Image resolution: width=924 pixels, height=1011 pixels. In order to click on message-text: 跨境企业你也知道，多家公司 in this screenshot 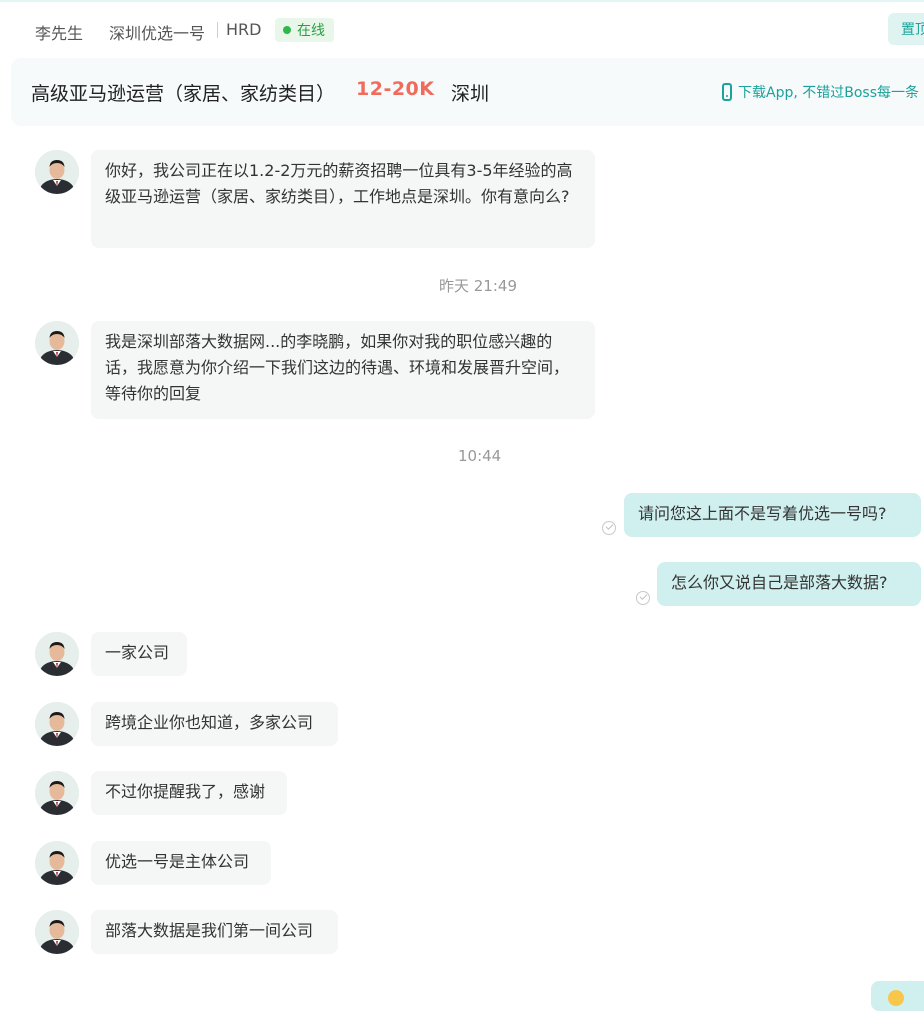, I will do `click(209, 722)`.